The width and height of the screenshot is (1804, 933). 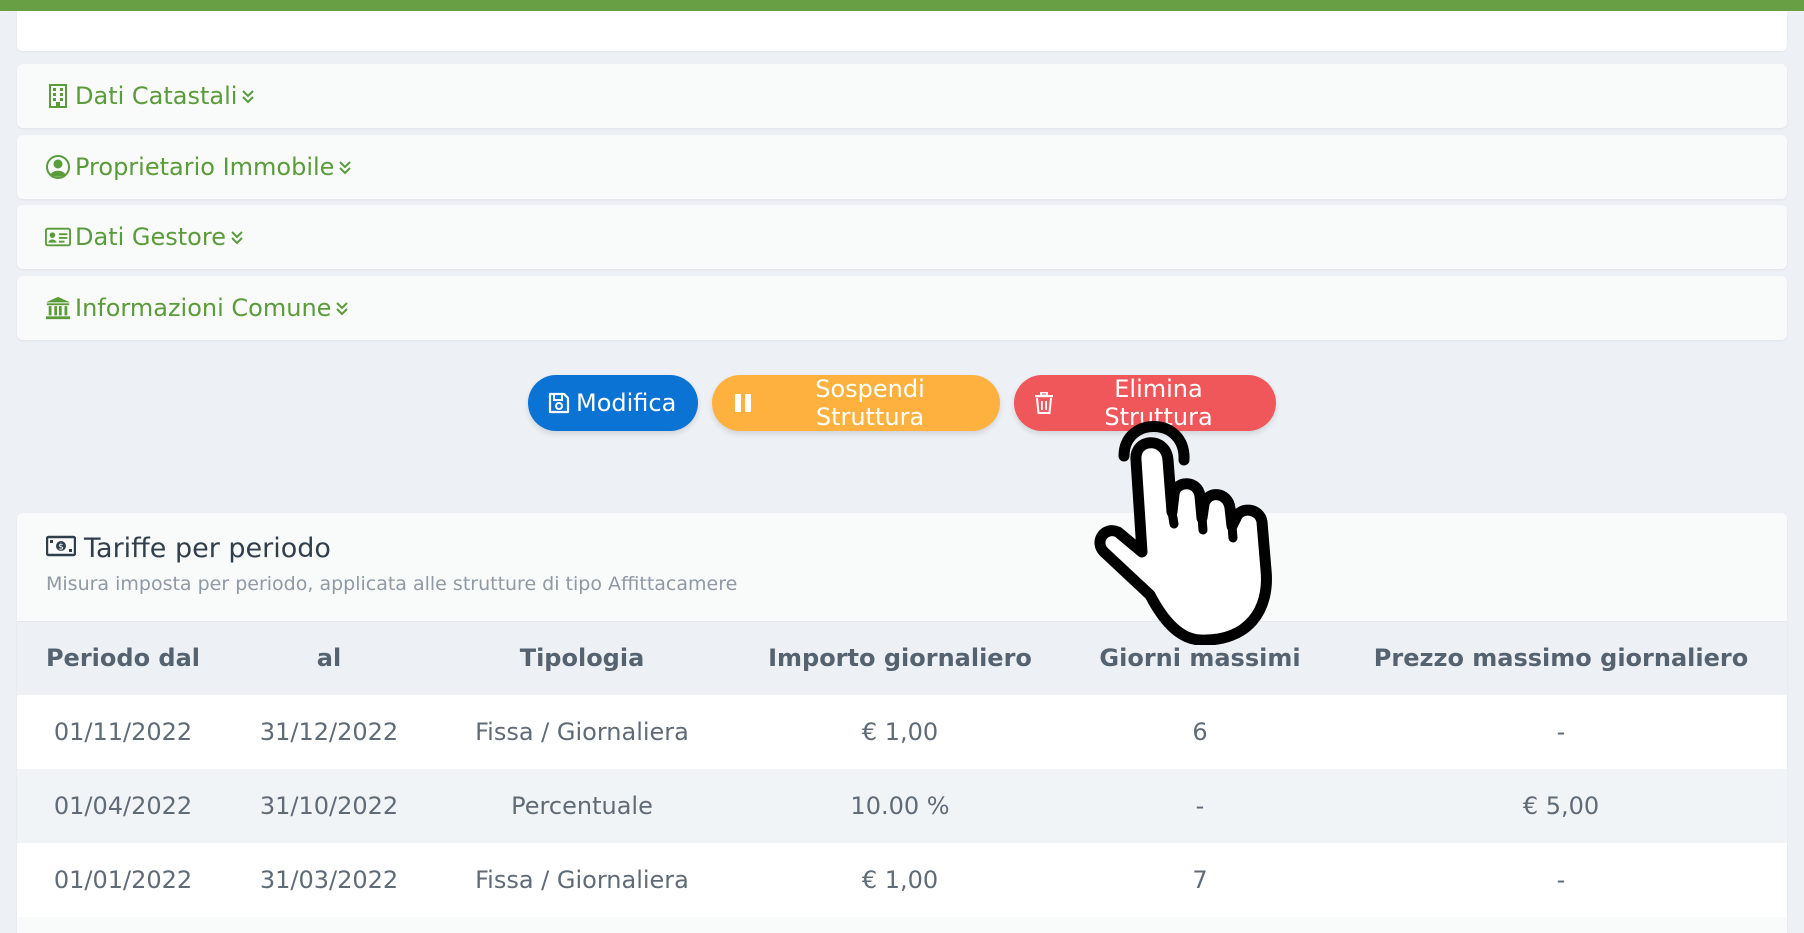 What do you see at coordinates (150, 237) in the screenshot?
I see `section-label: Dati Gestore` at bounding box center [150, 237].